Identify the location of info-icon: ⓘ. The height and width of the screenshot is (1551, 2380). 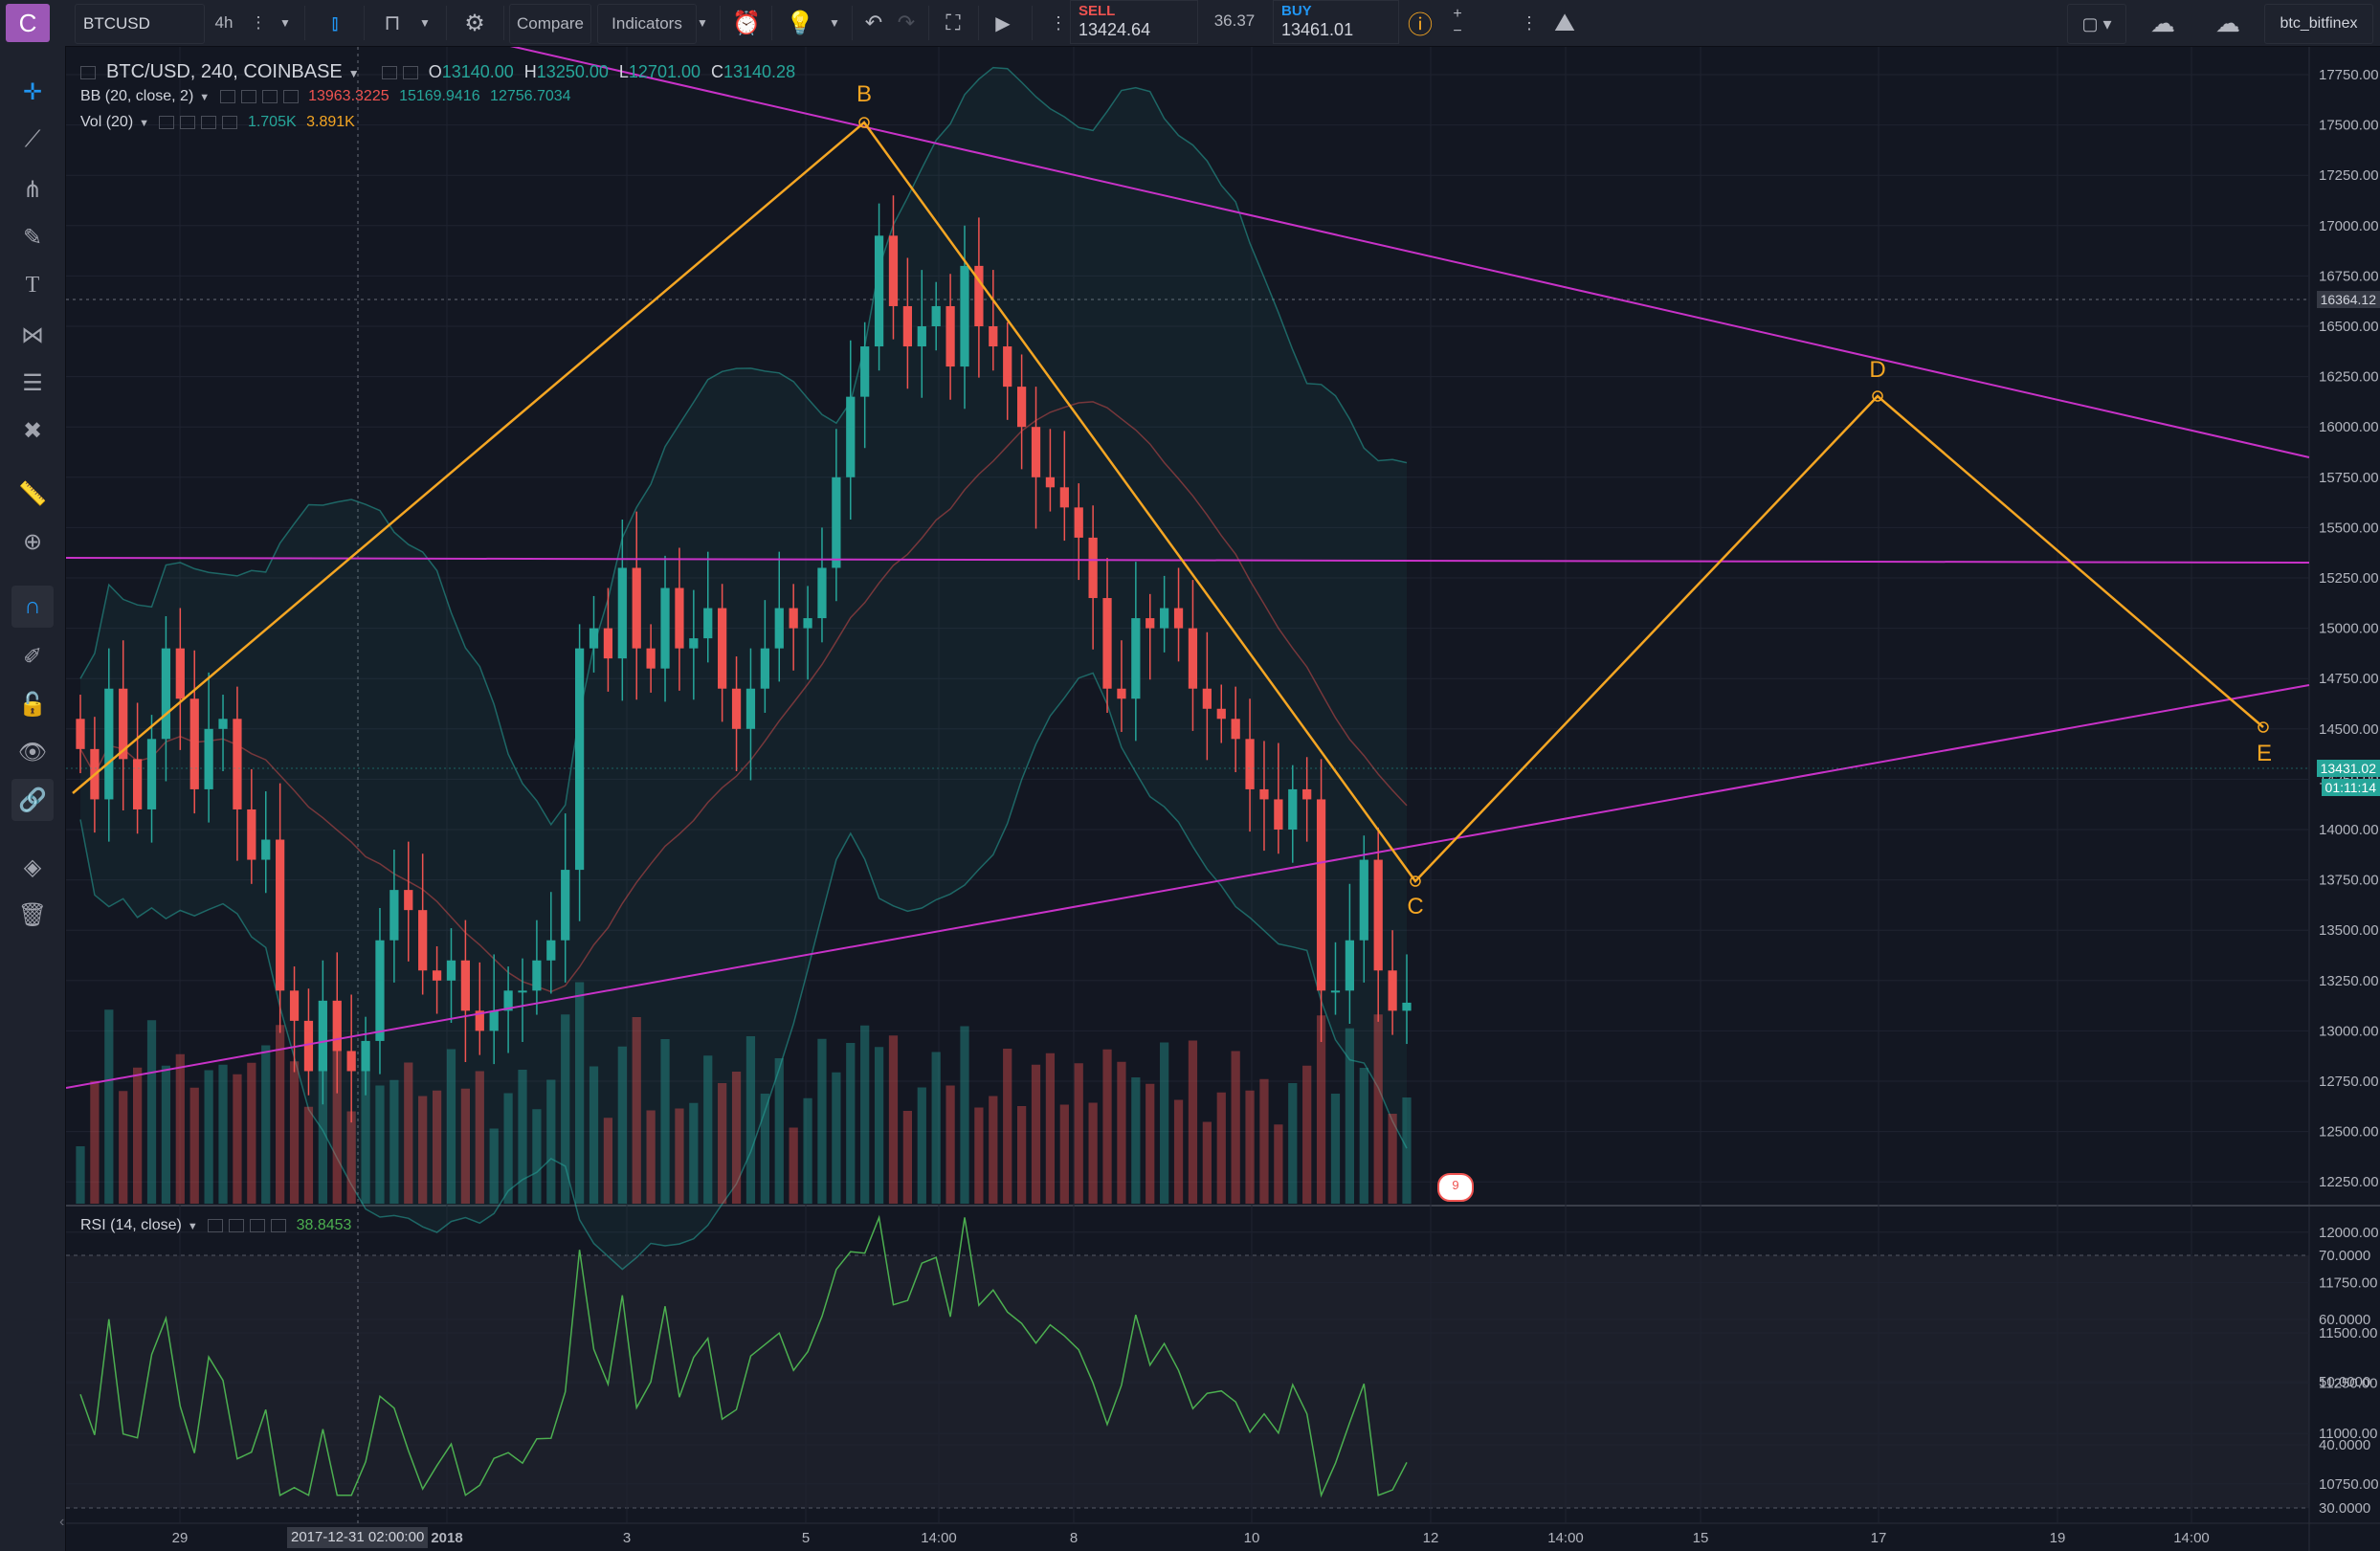
(1420, 23).